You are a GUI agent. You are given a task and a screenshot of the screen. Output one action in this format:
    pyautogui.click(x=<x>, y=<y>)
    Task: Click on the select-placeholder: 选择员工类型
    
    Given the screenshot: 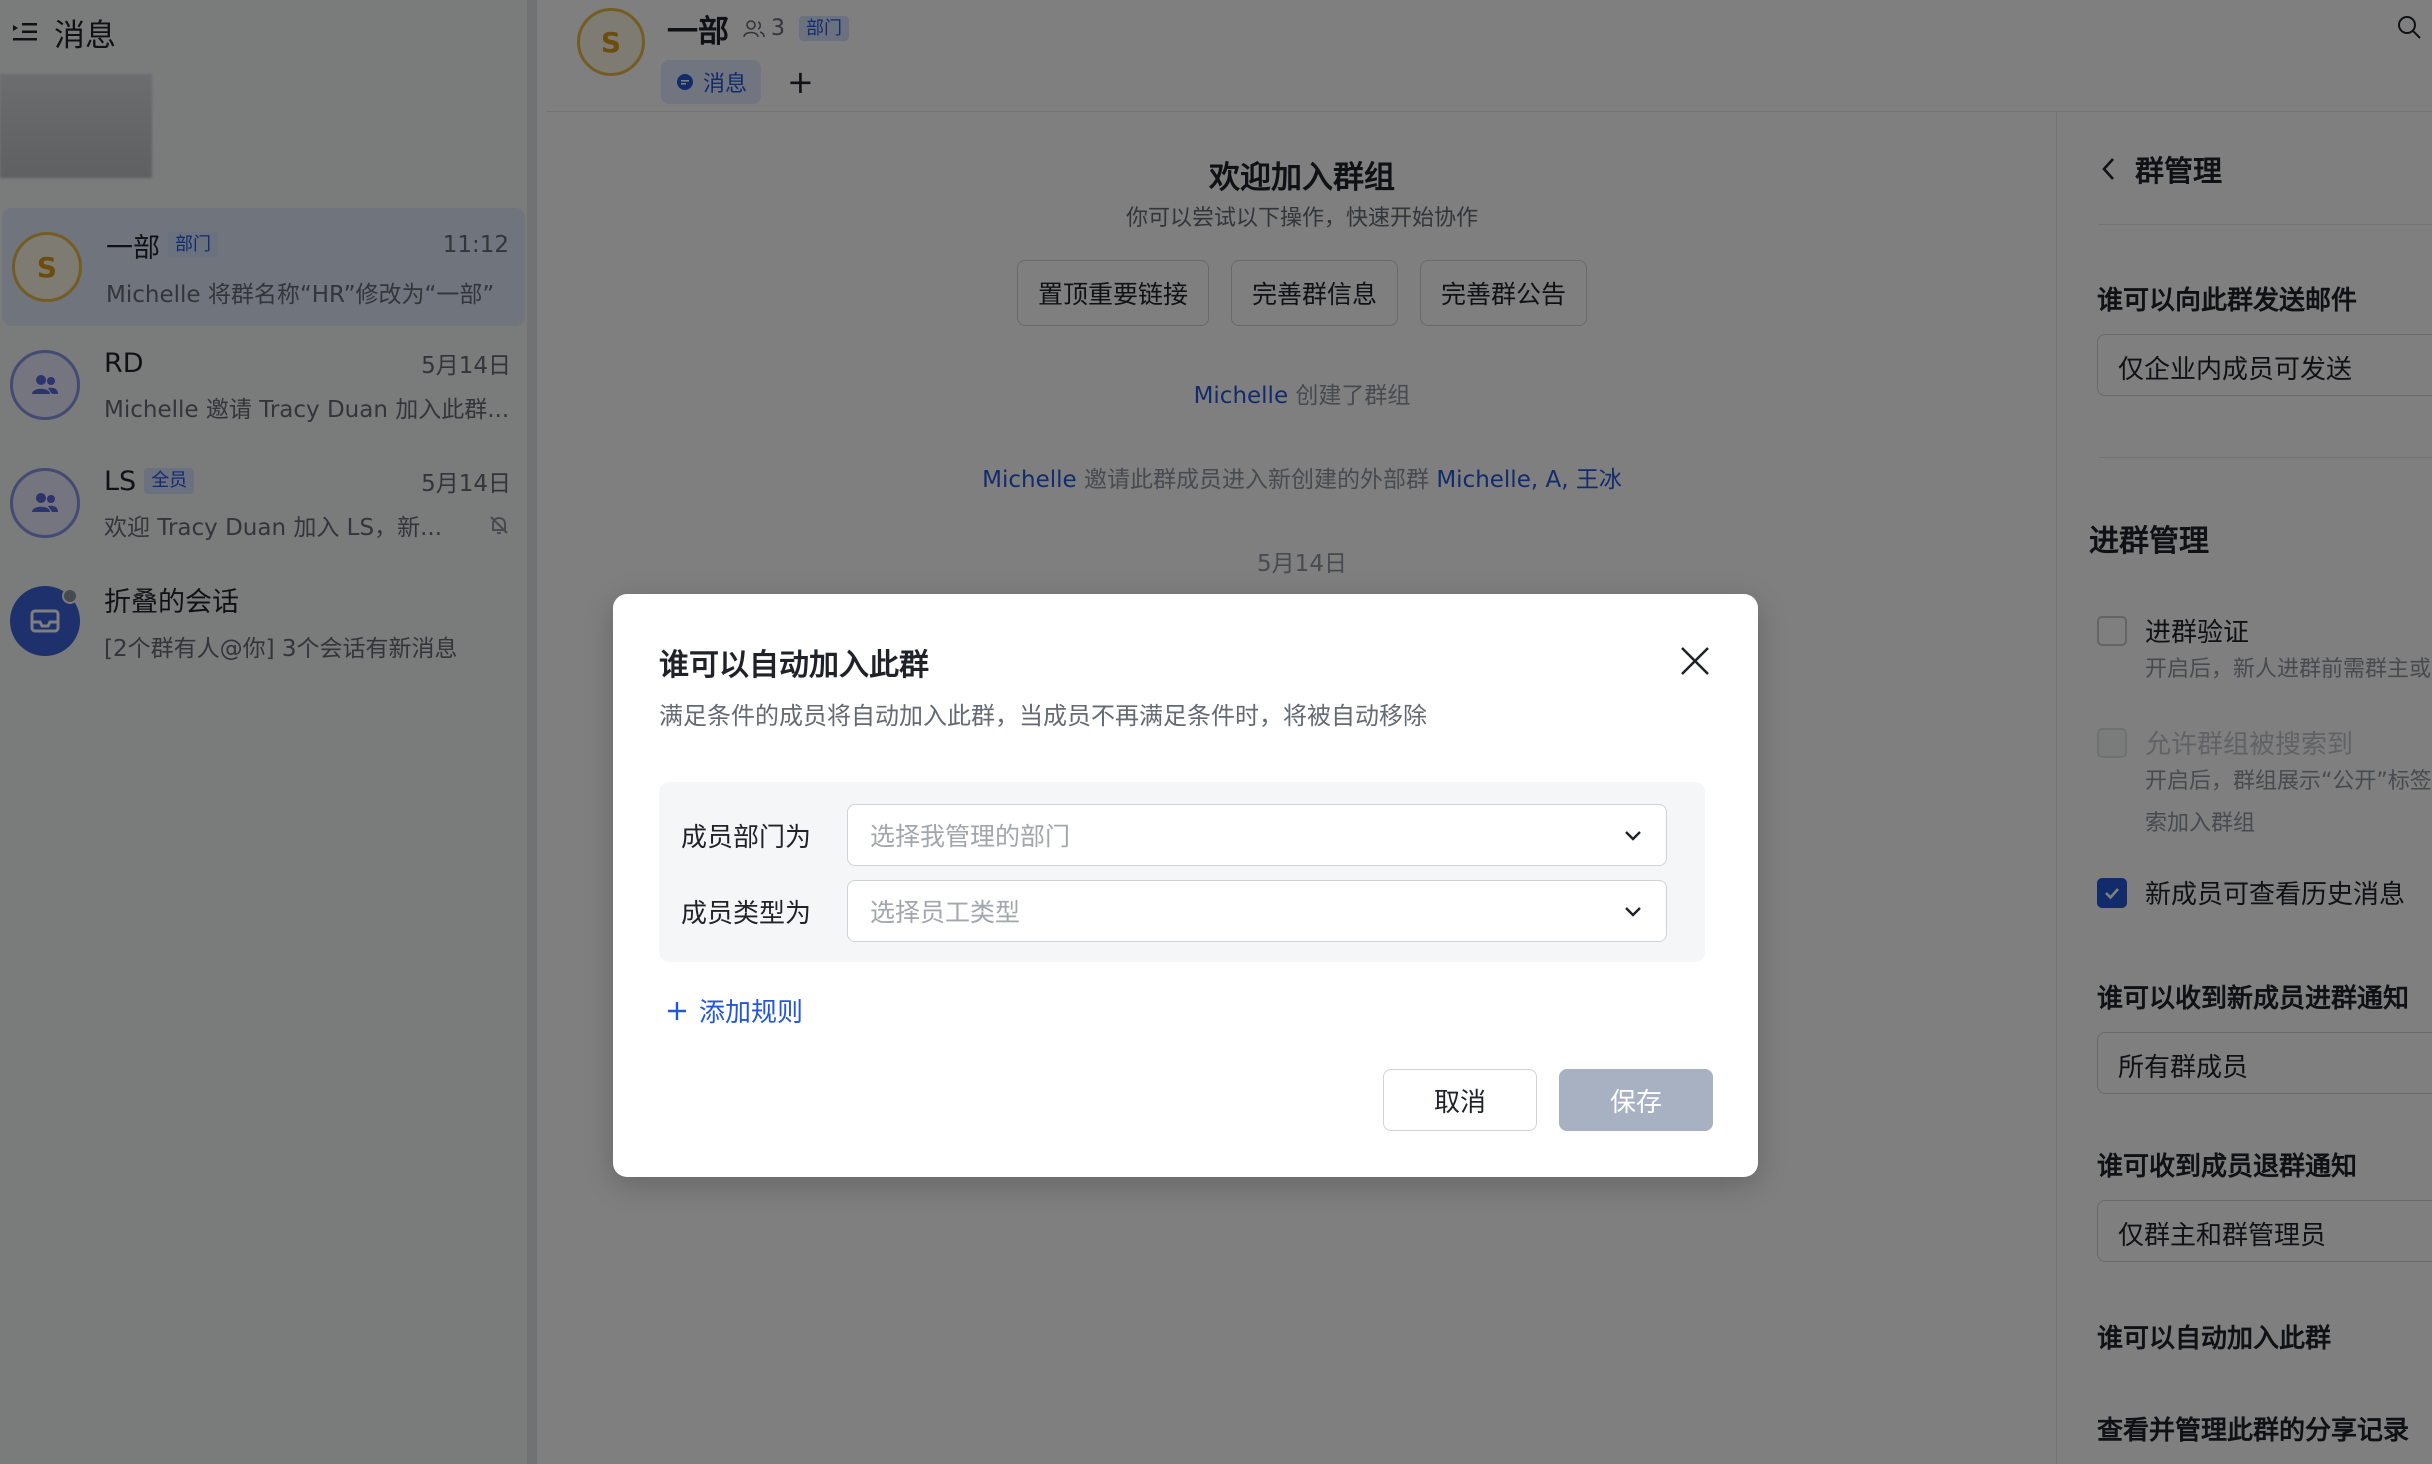 What is the action you would take?
    pyautogui.click(x=945, y=912)
    